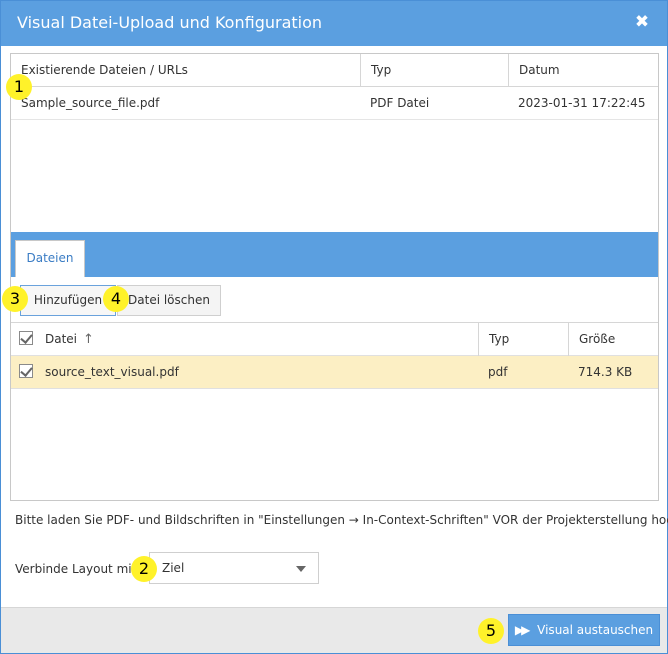  Describe the element at coordinates (605, 372) in the screenshot. I see `upload-file-size: 714.3 KB` at that location.